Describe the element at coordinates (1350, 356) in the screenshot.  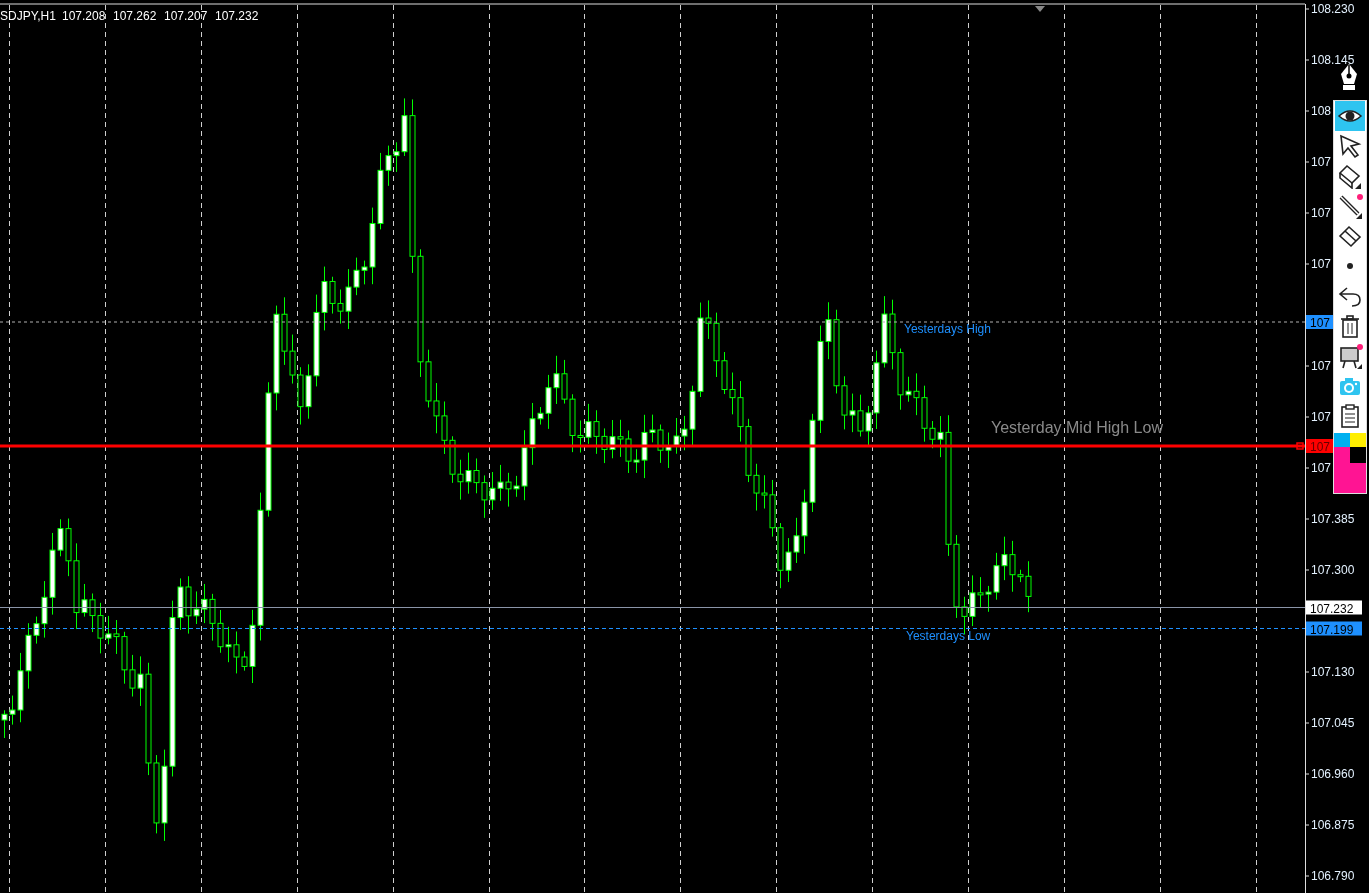
I see `easel-icon` at that location.